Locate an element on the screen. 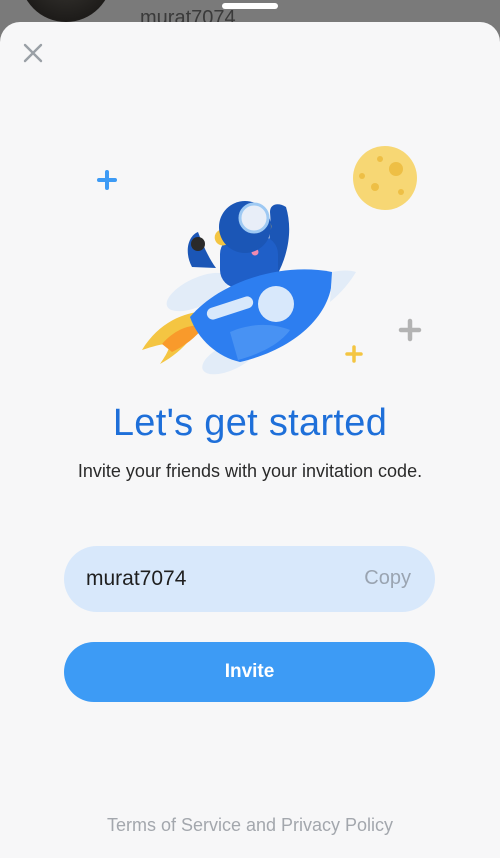 The width and height of the screenshot is (500, 858). yellow-sparkle-icon is located at coordinates (354, 354).